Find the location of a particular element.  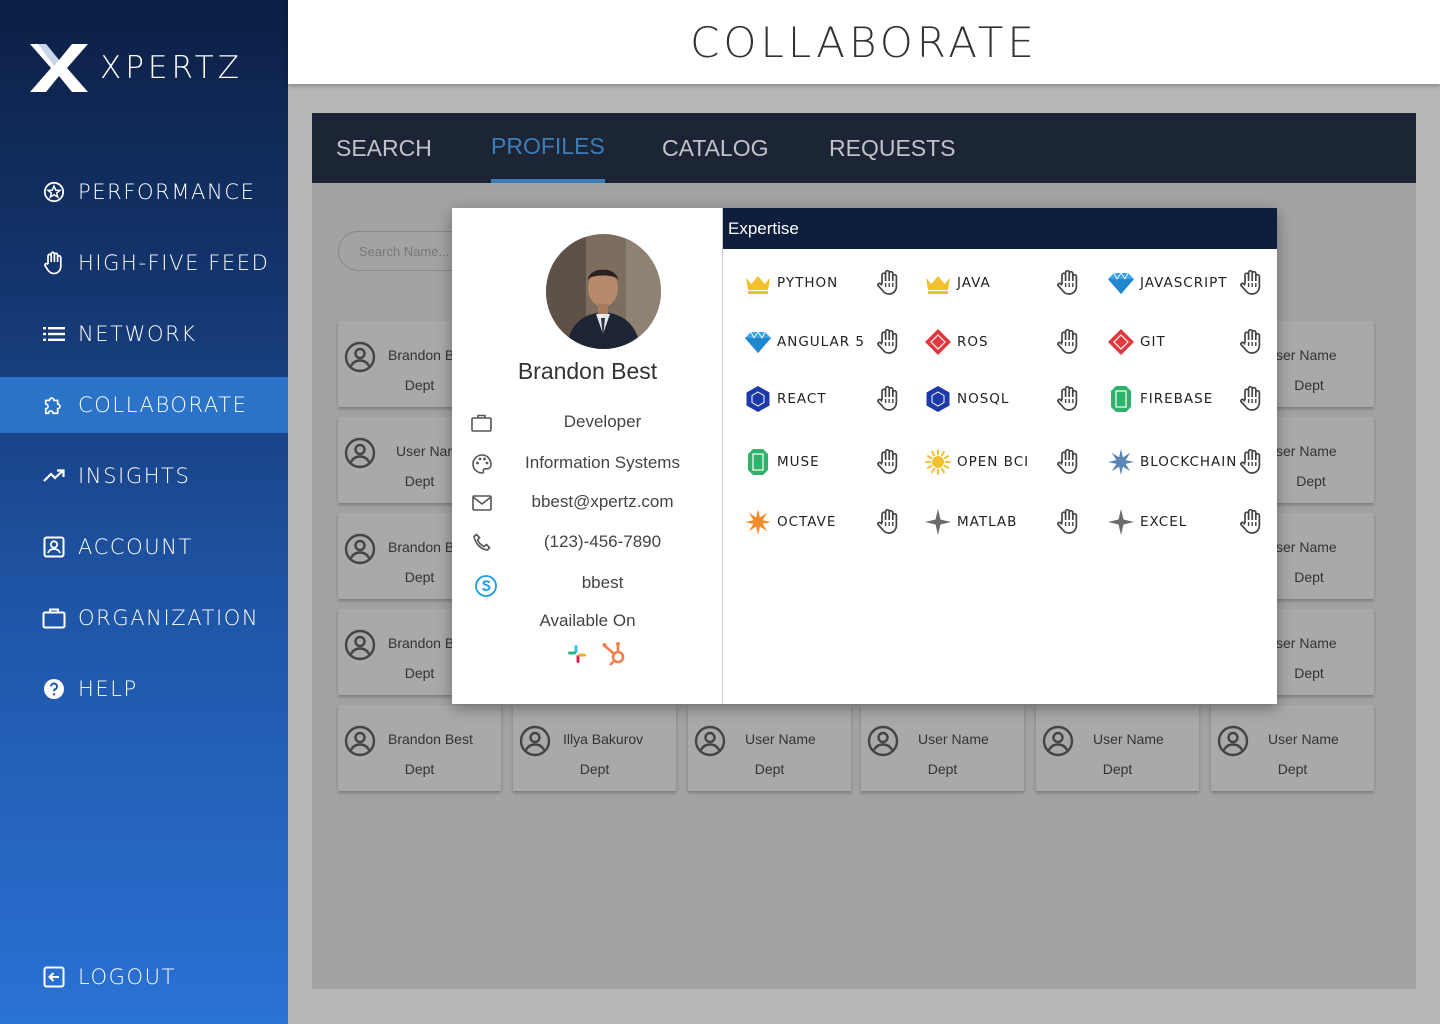

sidebar-item-account: ACCOUNT is located at coordinates (144, 547).